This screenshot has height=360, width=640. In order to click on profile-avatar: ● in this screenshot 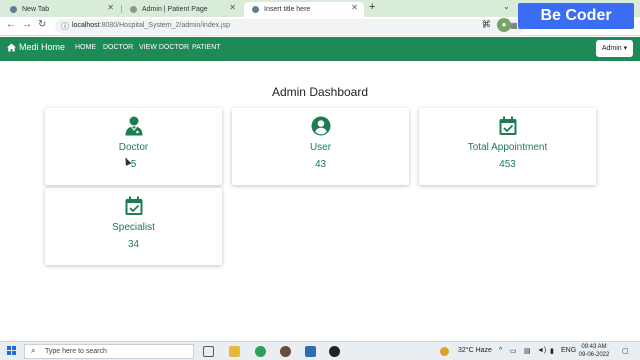, I will do `click(504, 25)`.